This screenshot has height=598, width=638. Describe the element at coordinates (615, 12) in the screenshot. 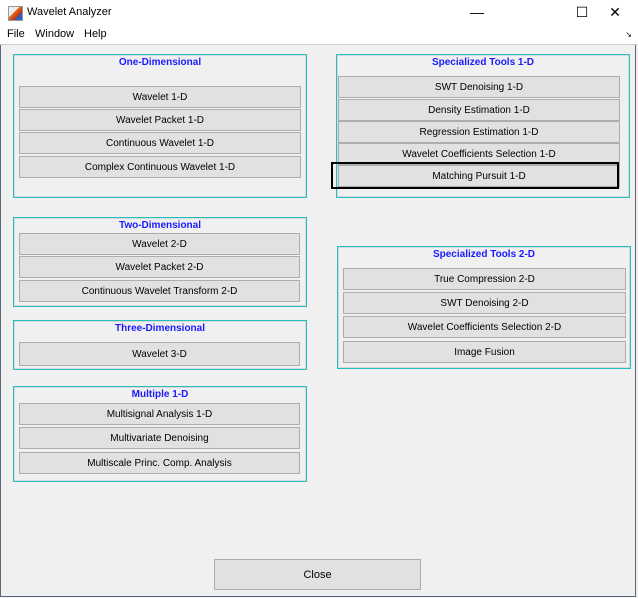

I see `close-window-button: ✕` at that location.